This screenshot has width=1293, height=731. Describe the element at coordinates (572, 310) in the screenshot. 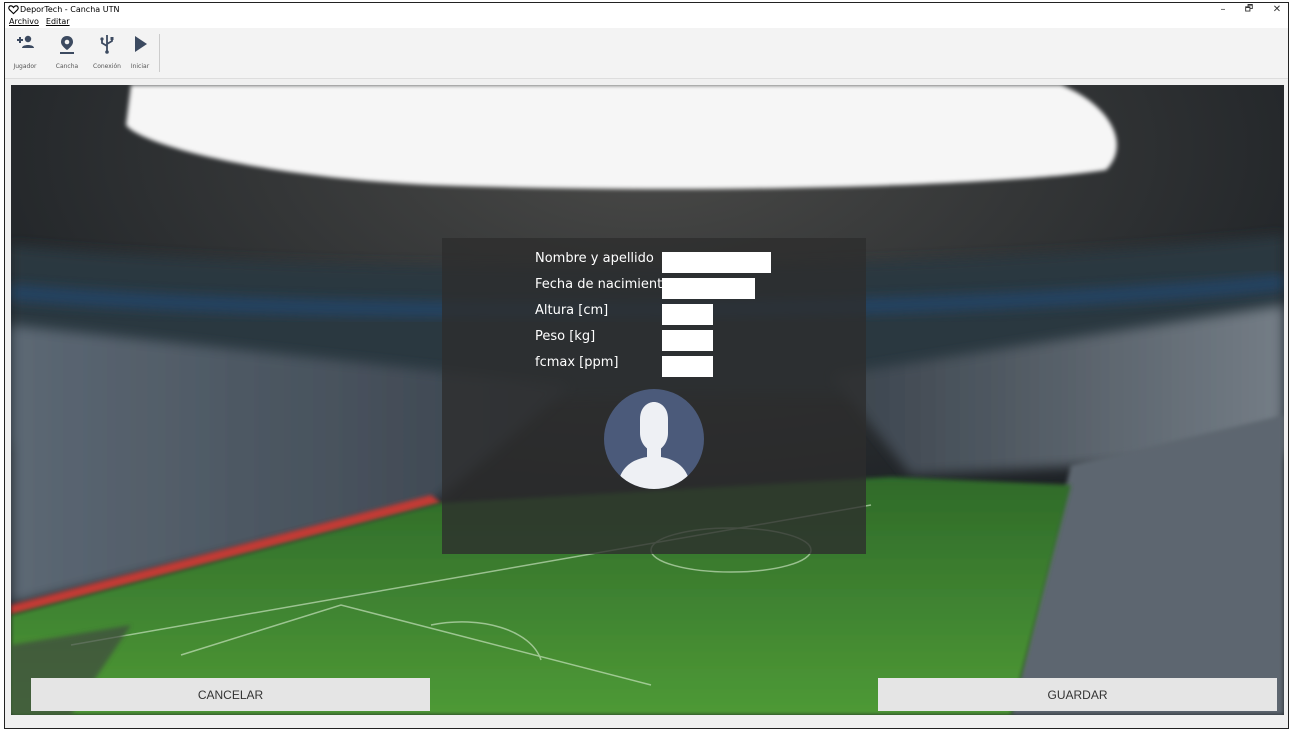

I see `label-altura: Altura [cm]` at that location.